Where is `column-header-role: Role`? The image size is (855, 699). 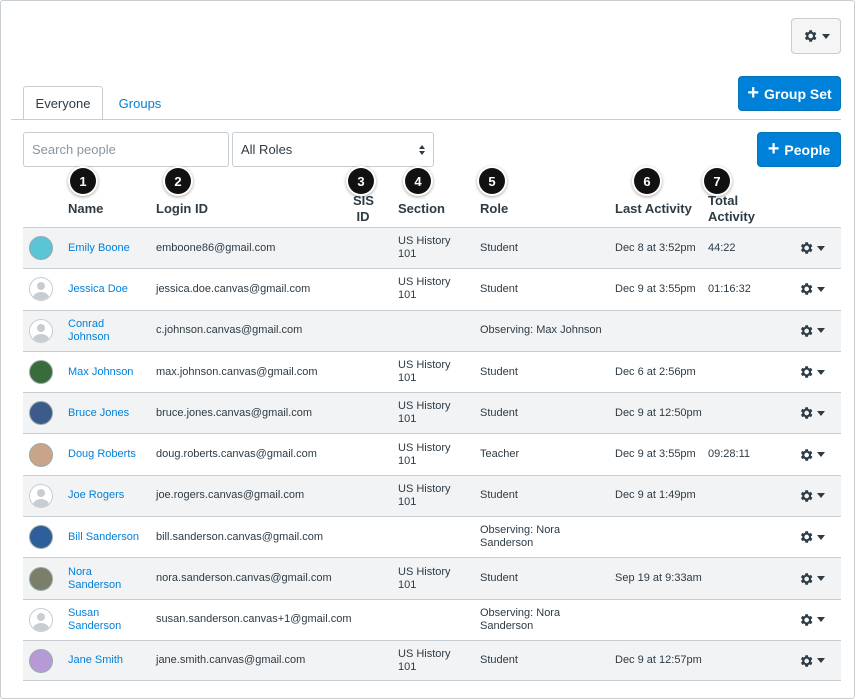 column-header-role: Role is located at coordinates (494, 209).